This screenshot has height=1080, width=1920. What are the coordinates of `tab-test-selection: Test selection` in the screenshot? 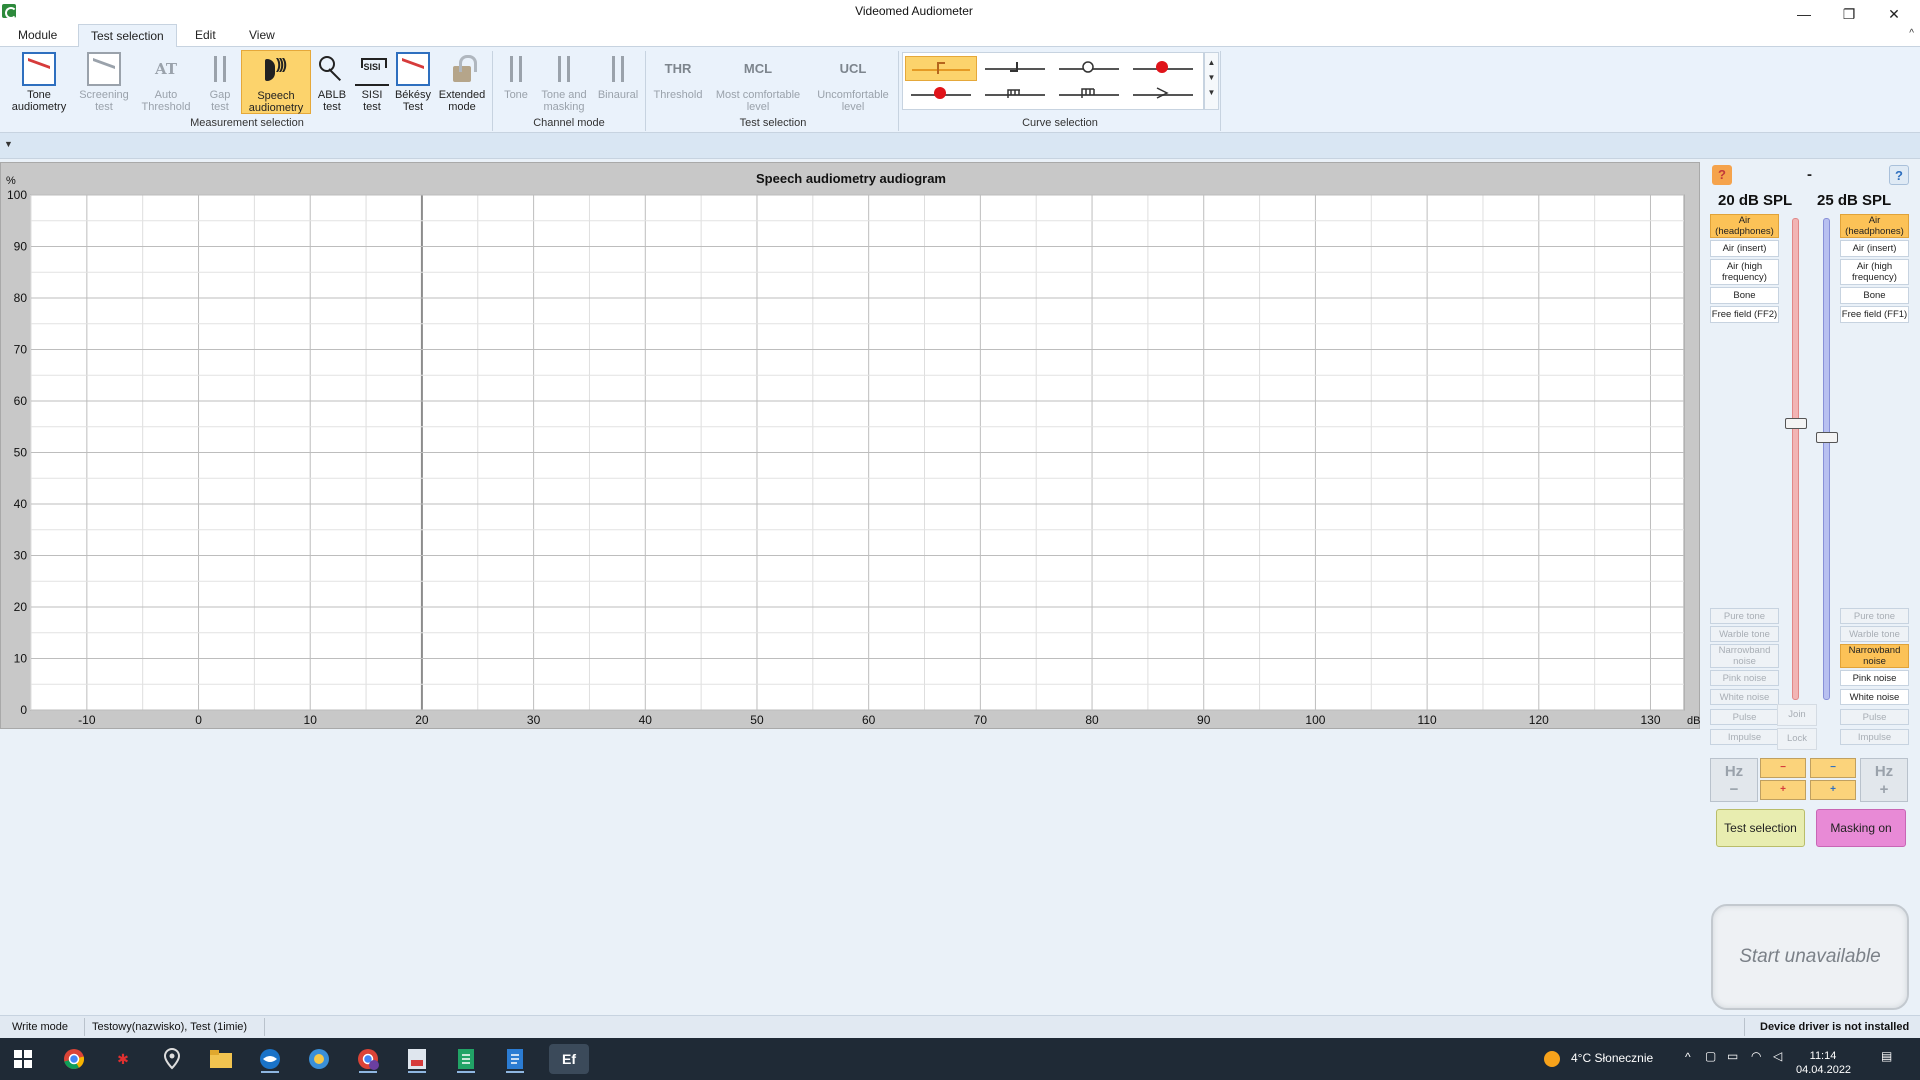 It's located at (127, 36).